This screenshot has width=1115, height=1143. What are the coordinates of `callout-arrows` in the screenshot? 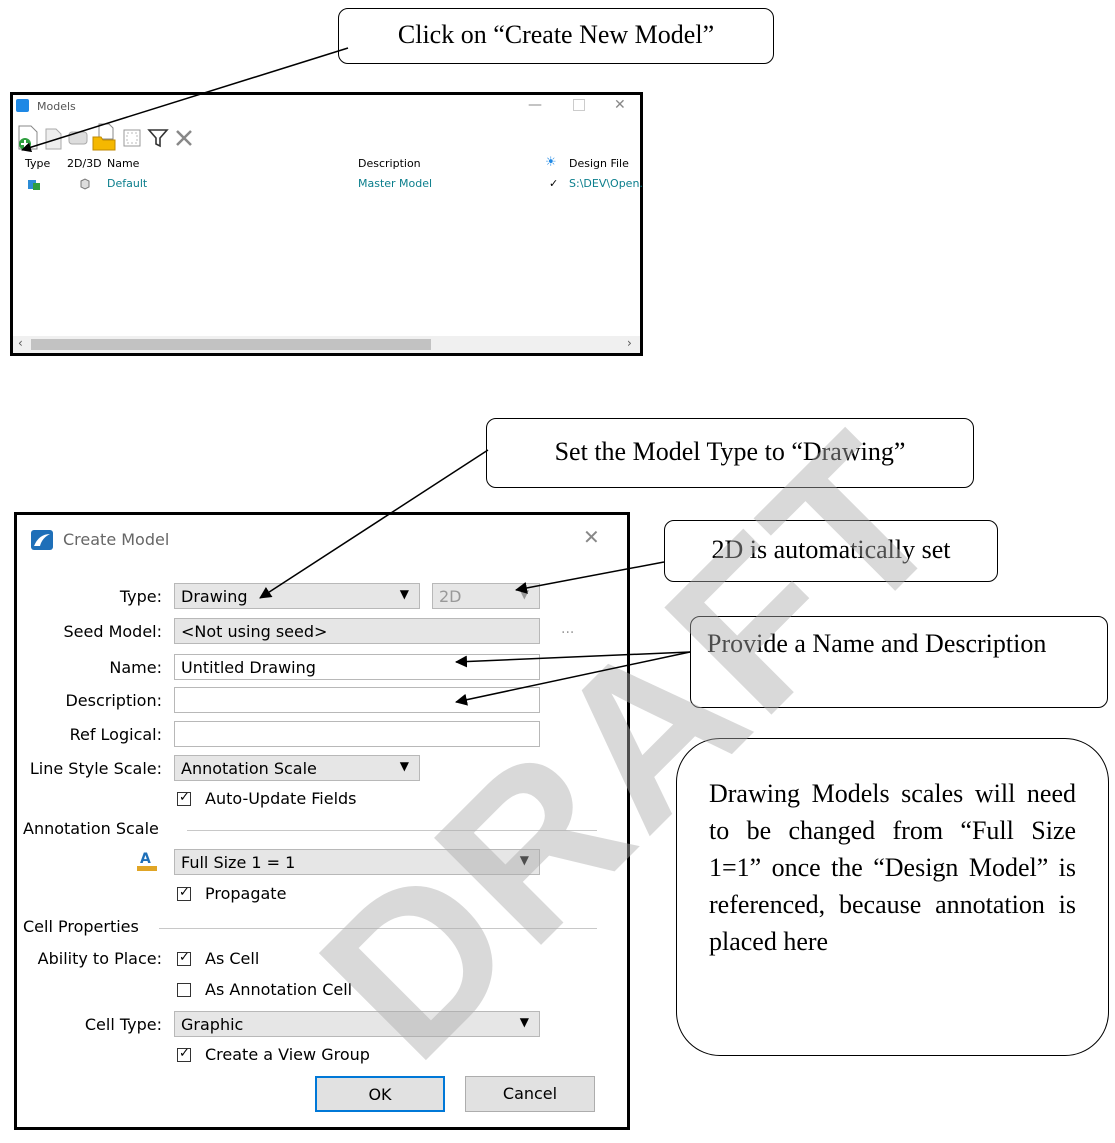 It's located at (475, 577).